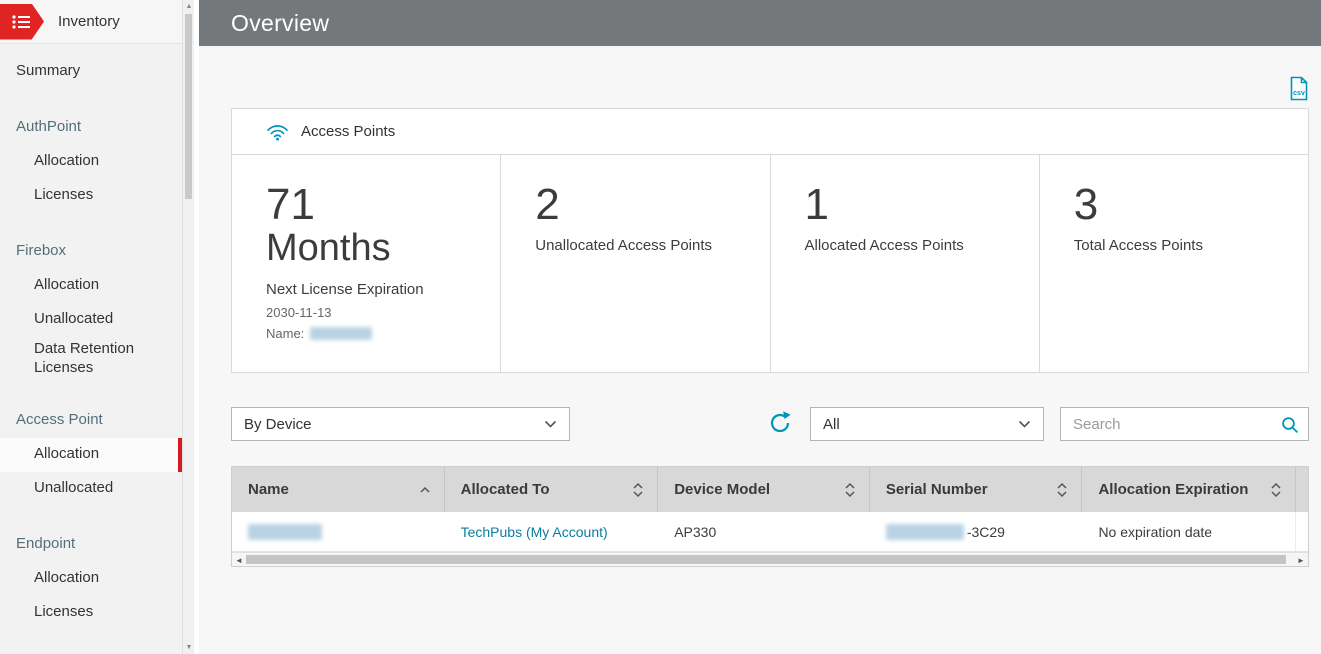 The height and width of the screenshot is (654, 1321). I want to click on search-input, so click(1184, 424).